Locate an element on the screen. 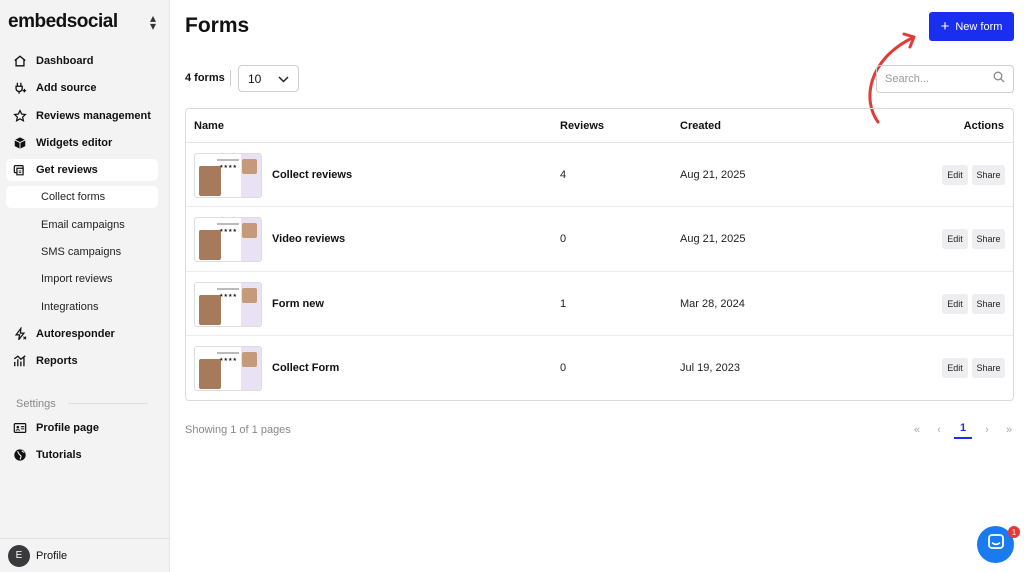 The width and height of the screenshot is (1024, 572). sidebar-subitem-email-campaigns: Email campaigns is located at coordinates (82, 225).